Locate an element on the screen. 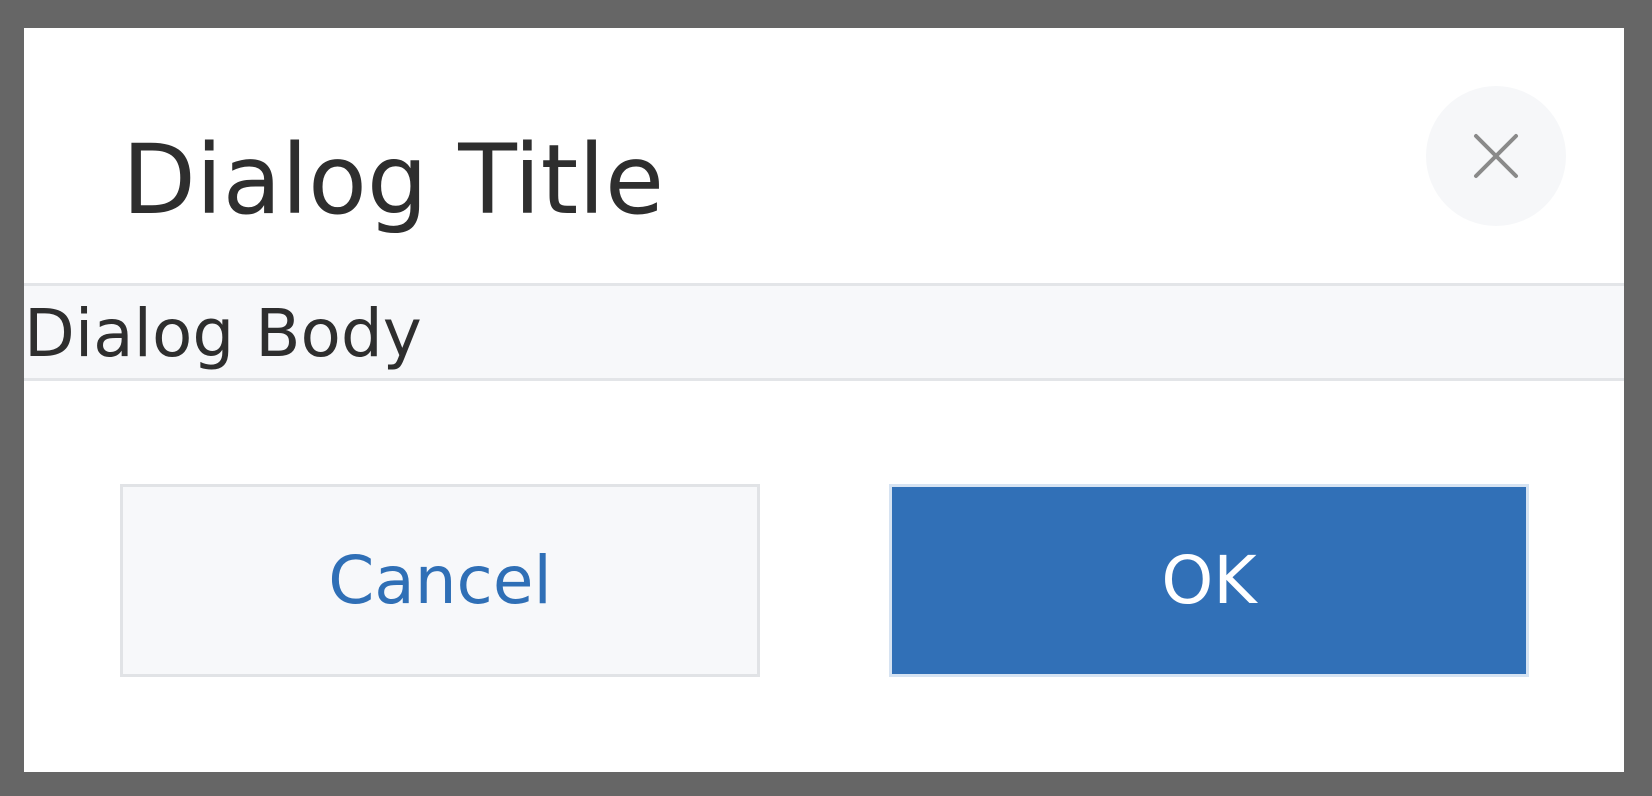 This screenshot has height=796, width=1652. close-icon is located at coordinates (1496, 156).